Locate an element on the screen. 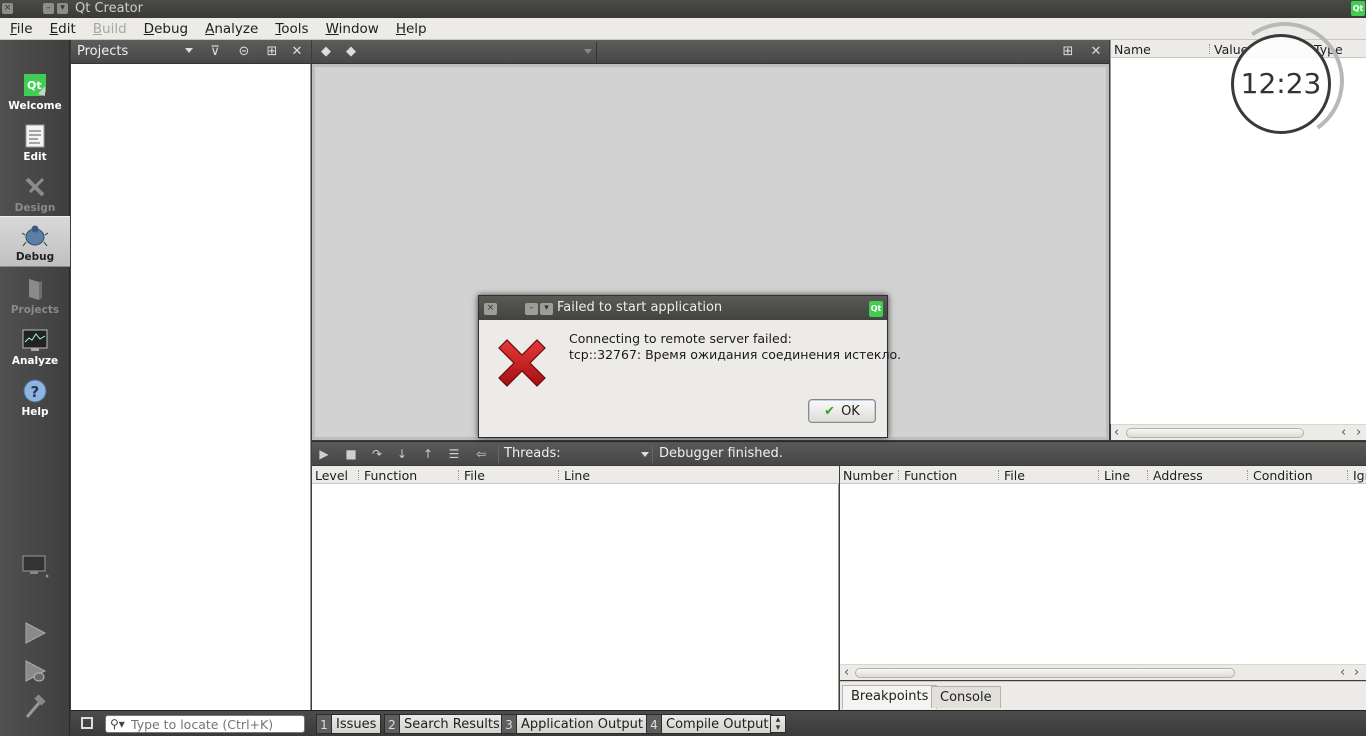 The height and width of the screenshot is (736, 1366). column-header-condition: Condition is located at coordinates (1283, 475).